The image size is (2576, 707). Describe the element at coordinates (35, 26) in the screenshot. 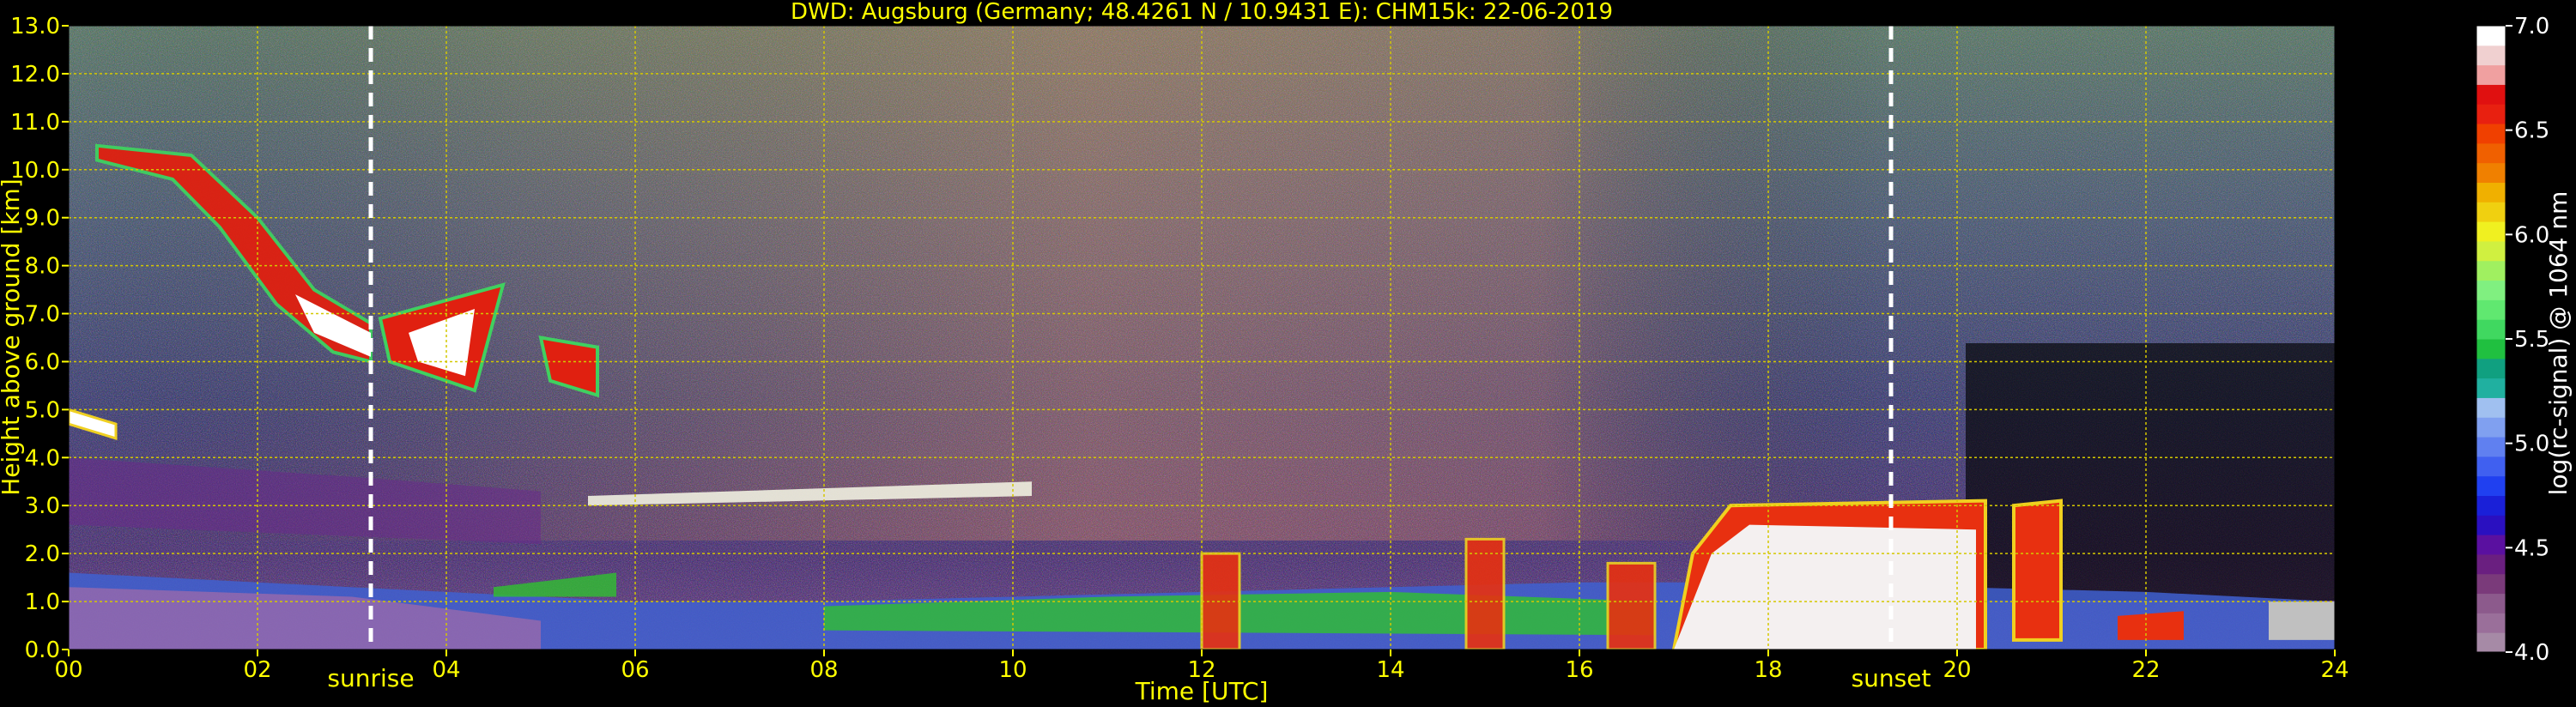

I see `y-tick-label: 13.0` at that location.